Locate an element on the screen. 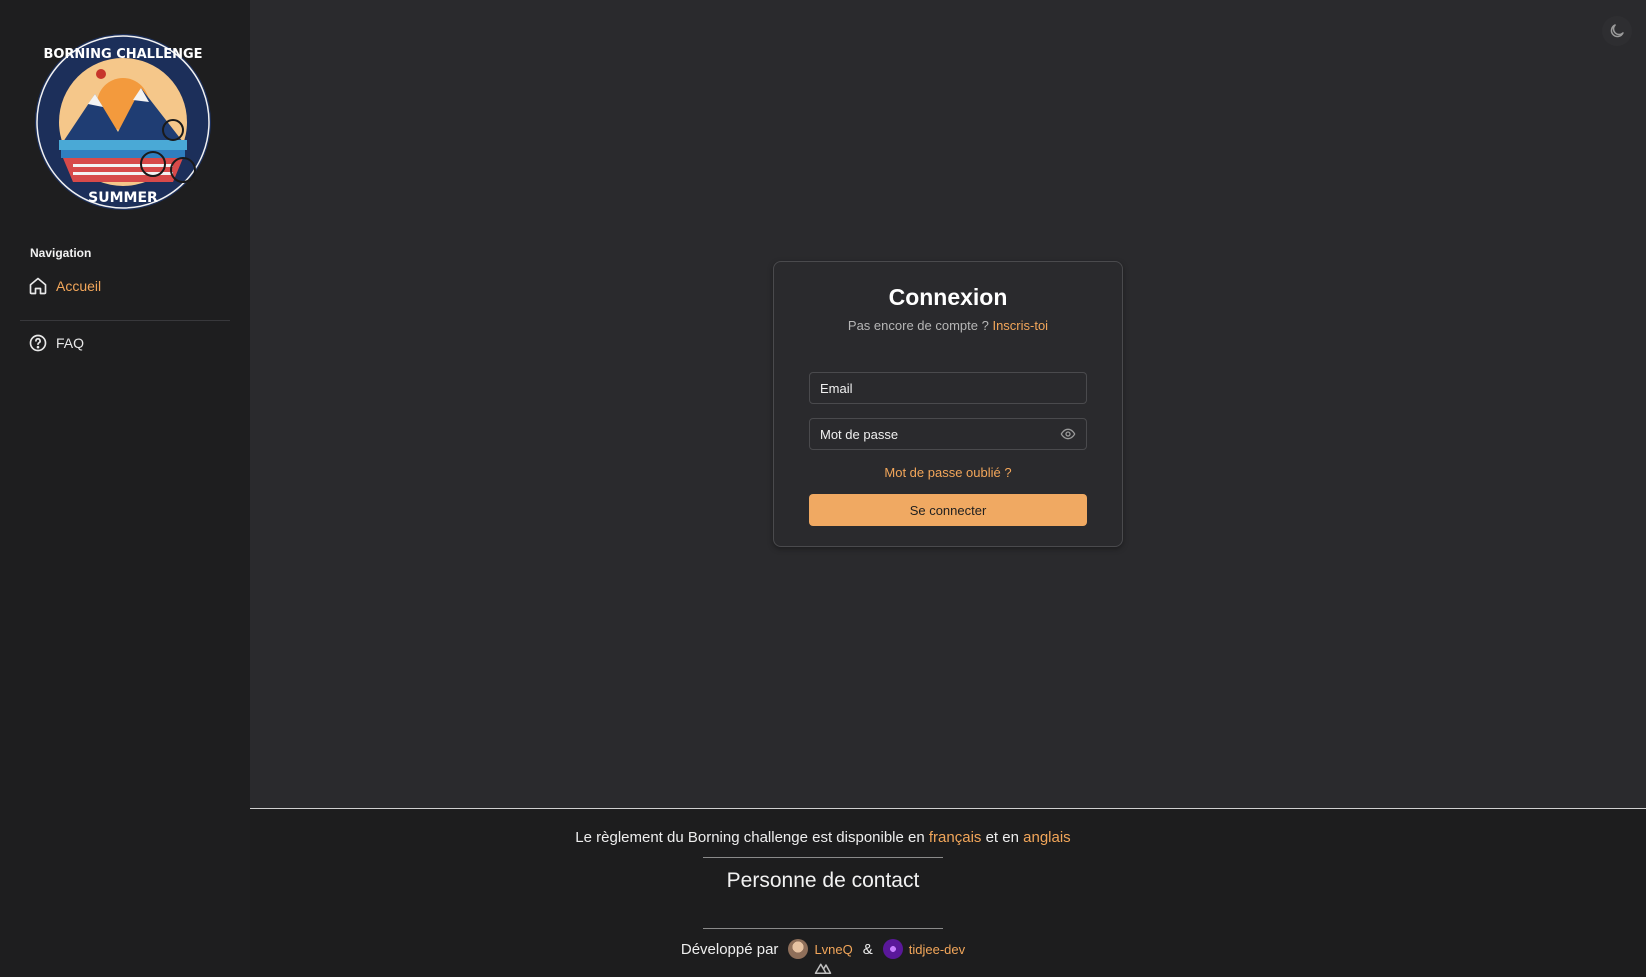 The image size is (1646, 977). svg-text: BORNING CHALLENGE is located at coordinates (122, 54).